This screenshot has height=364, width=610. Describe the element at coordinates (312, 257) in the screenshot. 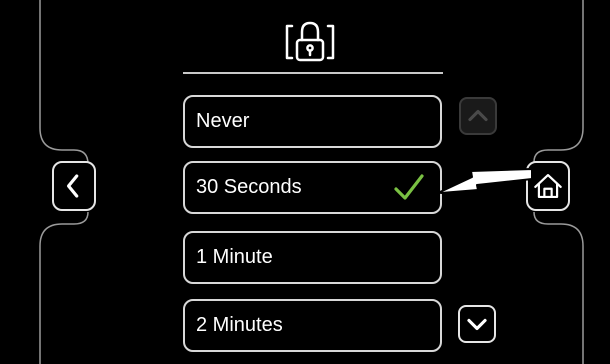

I see `option-1-minute: 1 Minute` at that location.